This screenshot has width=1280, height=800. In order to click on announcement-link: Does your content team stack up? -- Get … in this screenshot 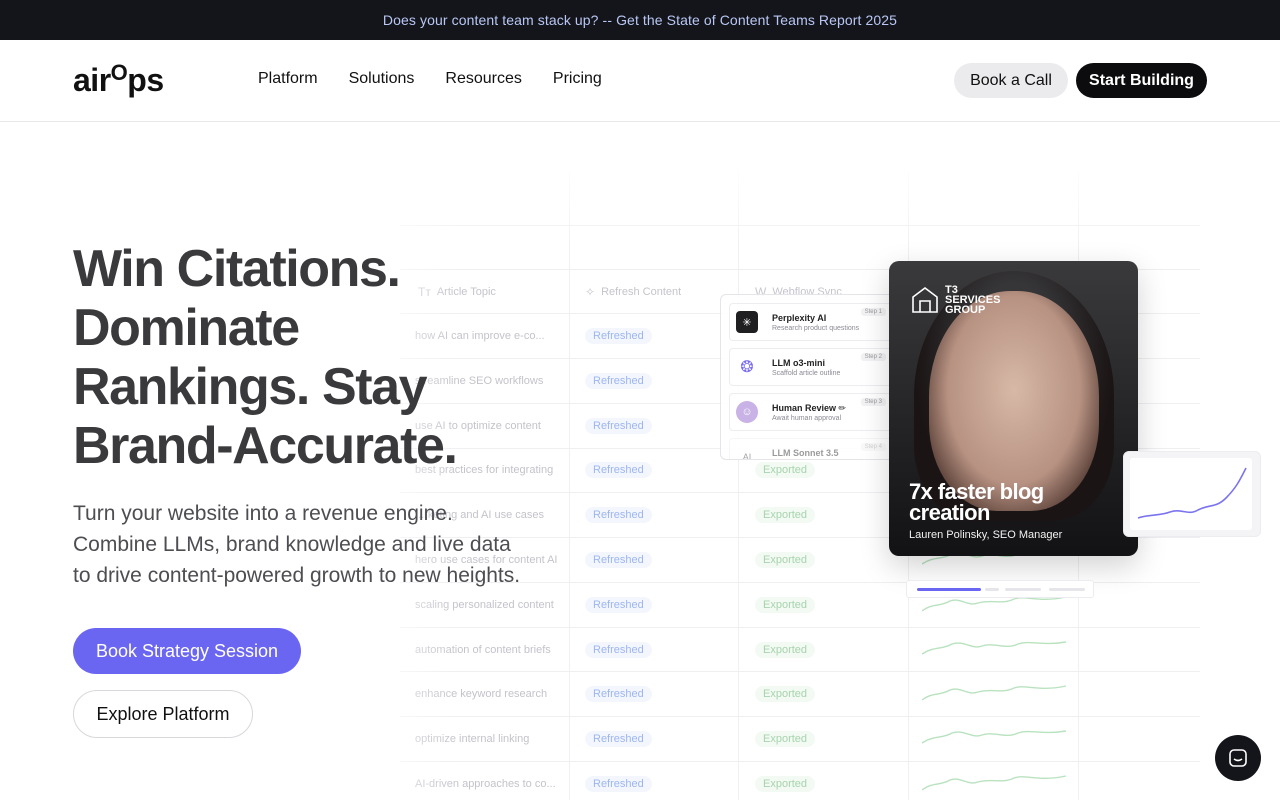, I will do `click(640, 20)`.